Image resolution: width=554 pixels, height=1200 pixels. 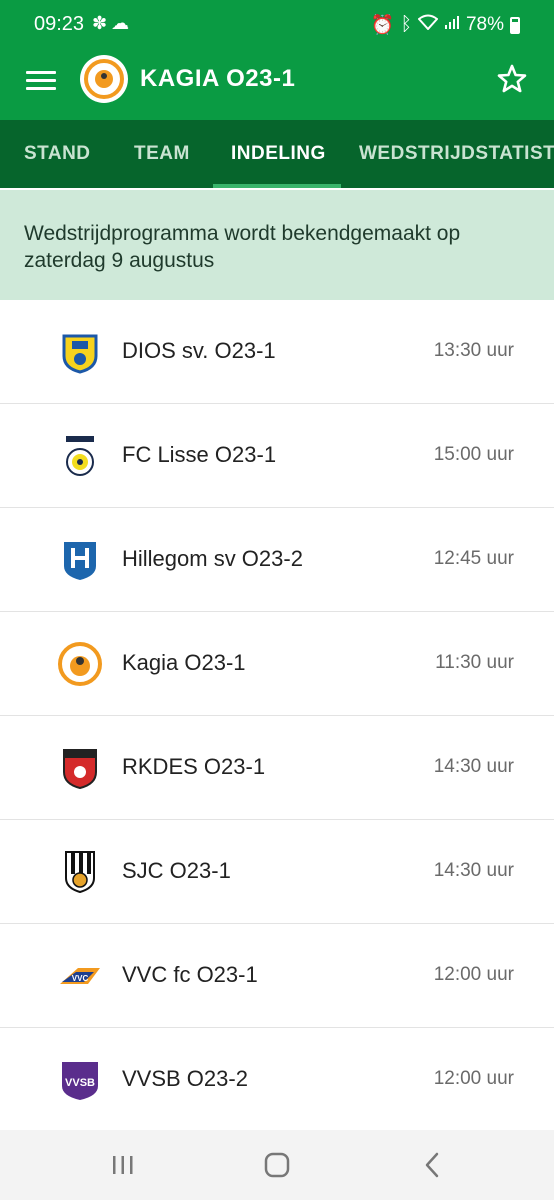 I want to click on team-name: VVC fc O23-1, so click(x=190, y=974).